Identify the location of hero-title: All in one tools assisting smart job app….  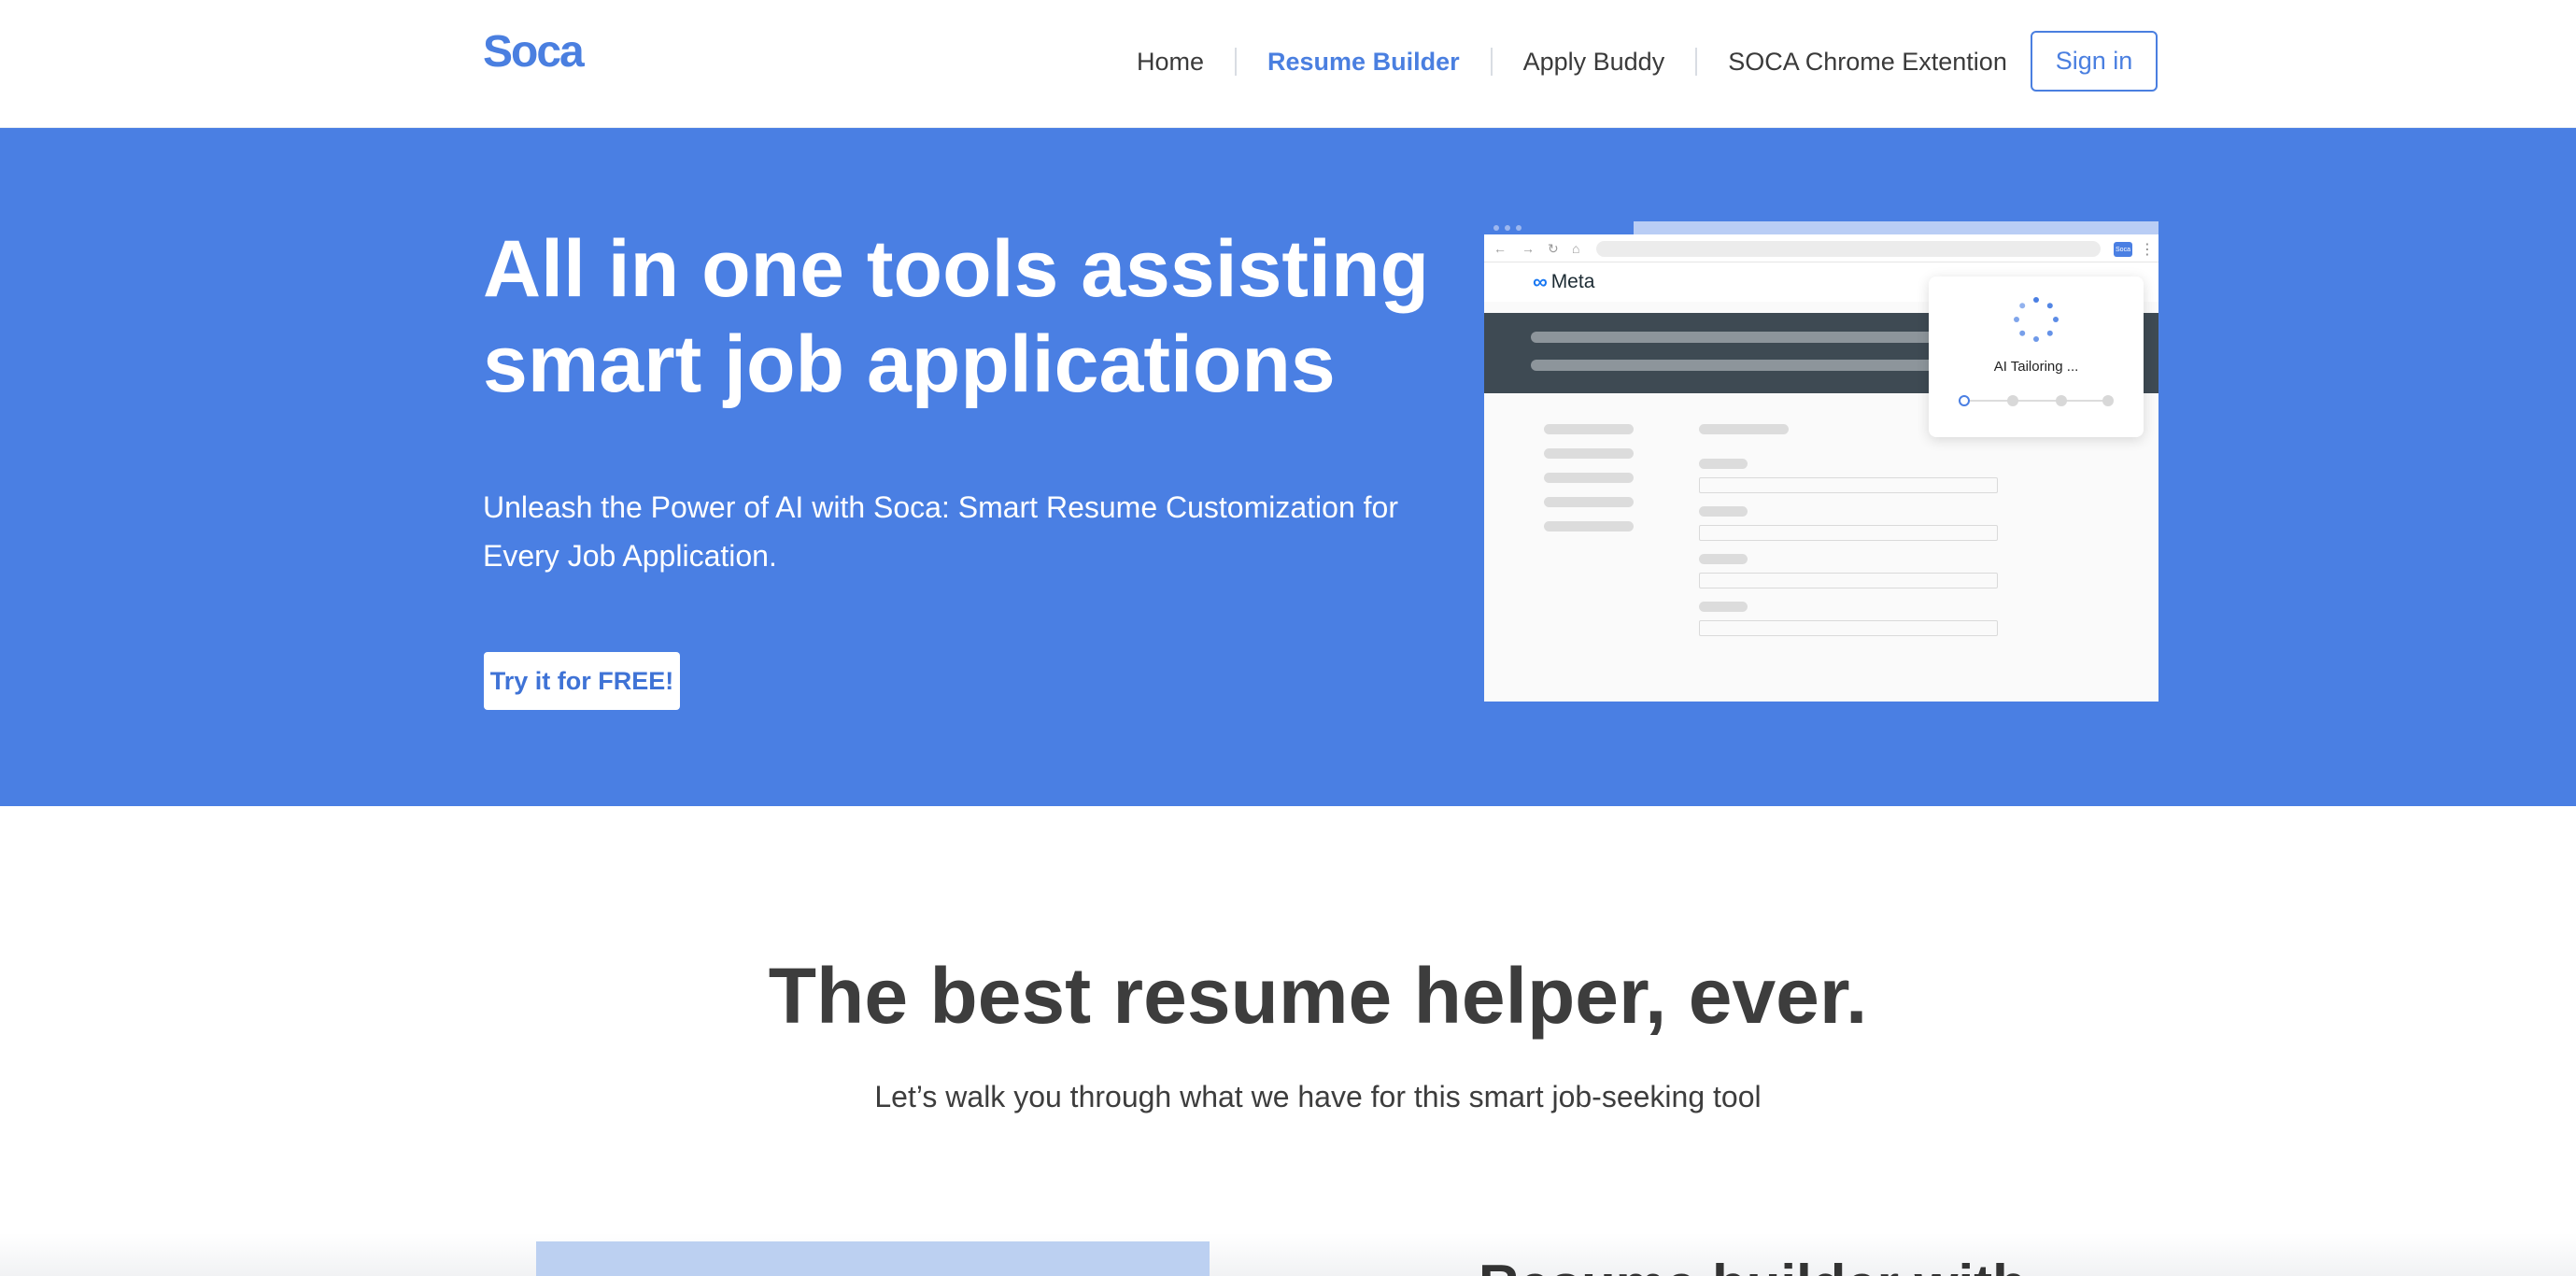
(956, 316).